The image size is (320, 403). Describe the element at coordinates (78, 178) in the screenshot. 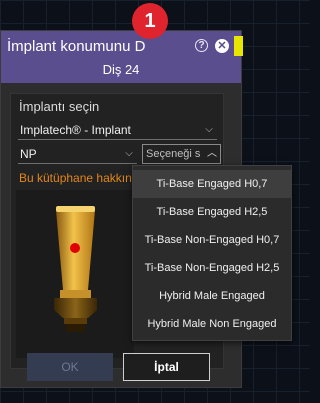

I see `library-info-link: Bu kütüphane hakkında` at that location.